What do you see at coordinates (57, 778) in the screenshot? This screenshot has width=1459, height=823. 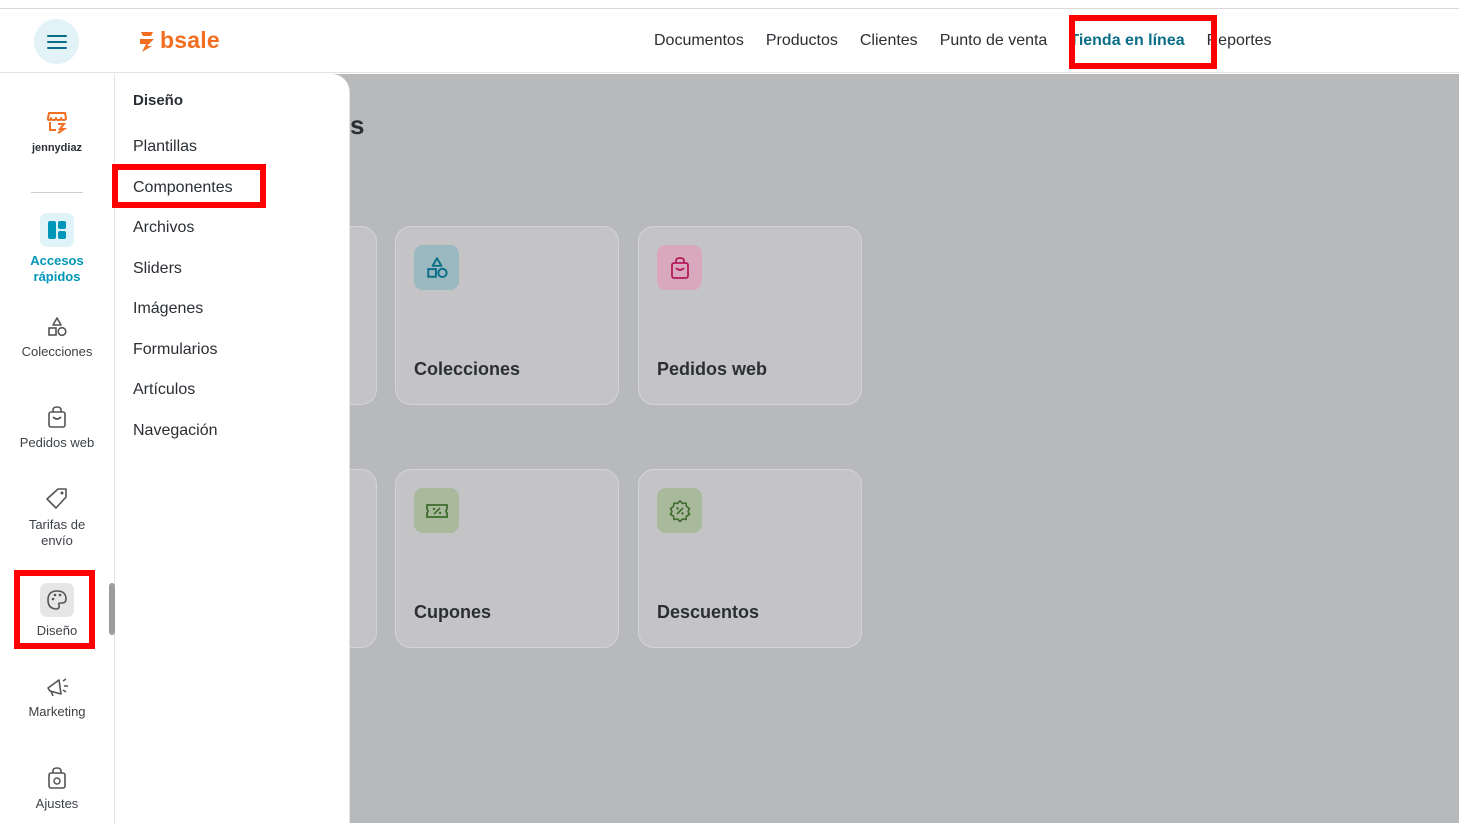 I see `bag-settings-icon` at bounding box center [57, 778].